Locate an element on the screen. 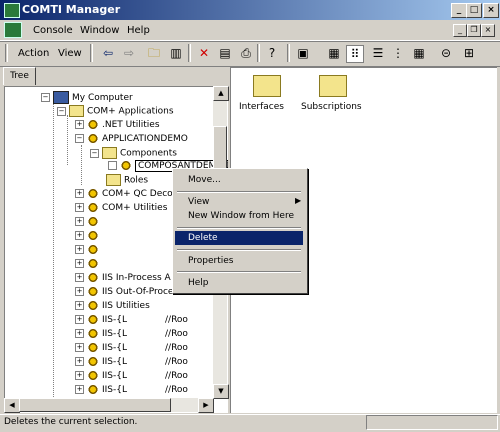 The width and height of the screenshot is (500, 432). view-status-icon: ⊞ is located at coordinates (469, 53).